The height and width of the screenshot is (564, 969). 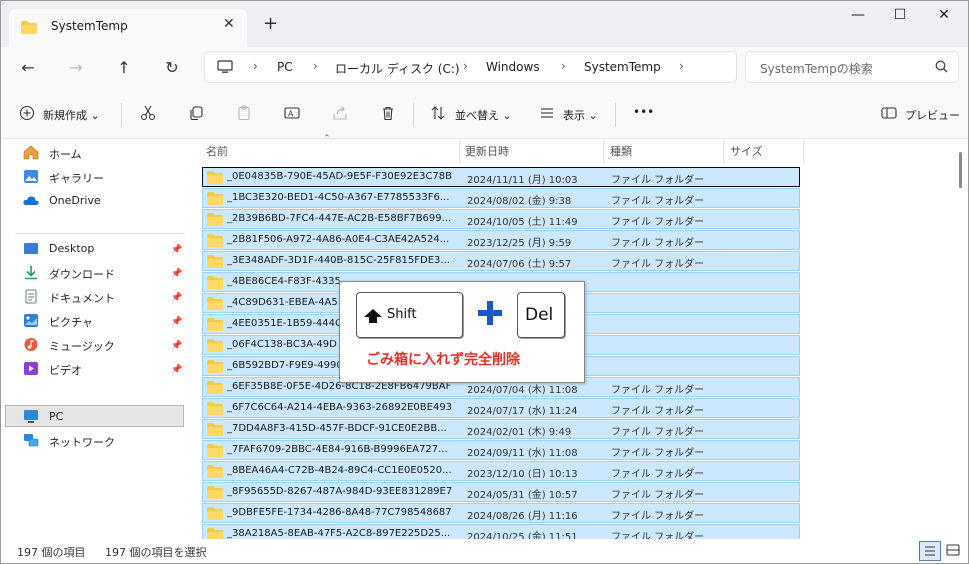 What do you see at coordinates (82, 274) in the screenshot?
I see `sidebar-item-label: ダウンロード` at bounding box center [82, 274].